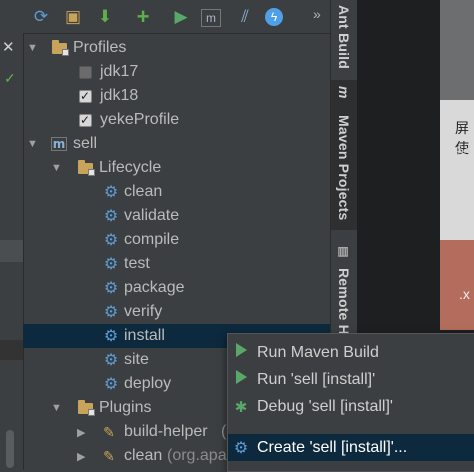 The height and width of the screenshot is (472, 474). I want to click on left-tool-strip: ✕ ✓, so click(12, 235).